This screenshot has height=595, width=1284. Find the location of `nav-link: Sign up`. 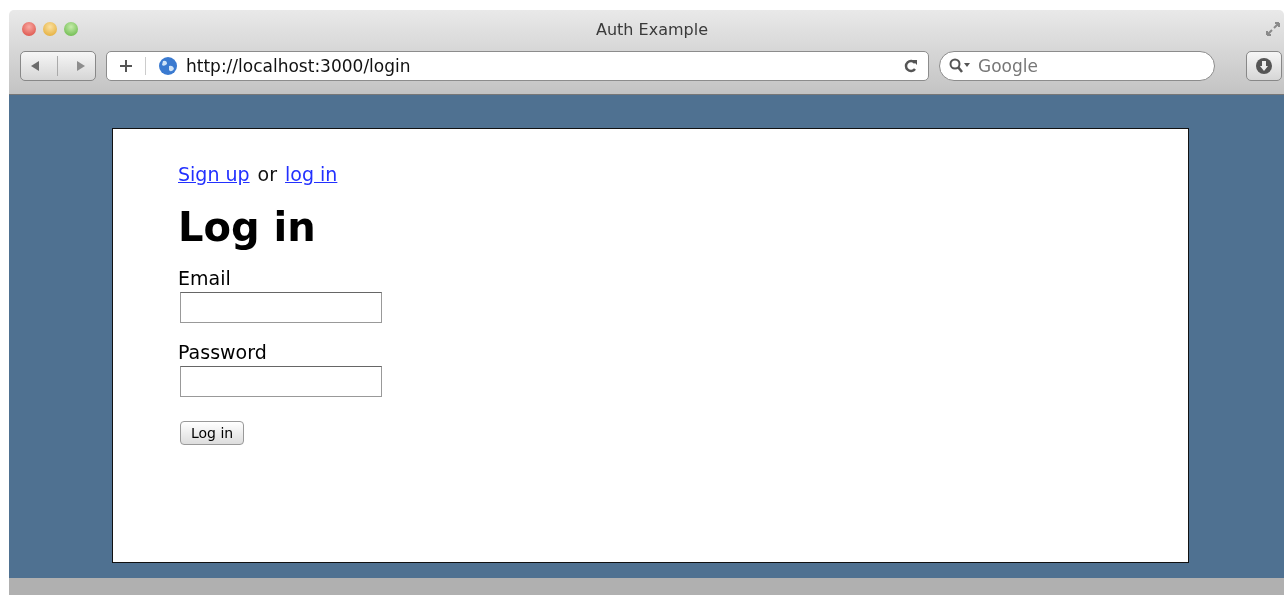

nav-link: Sign up is located at coordinates (214, 174).